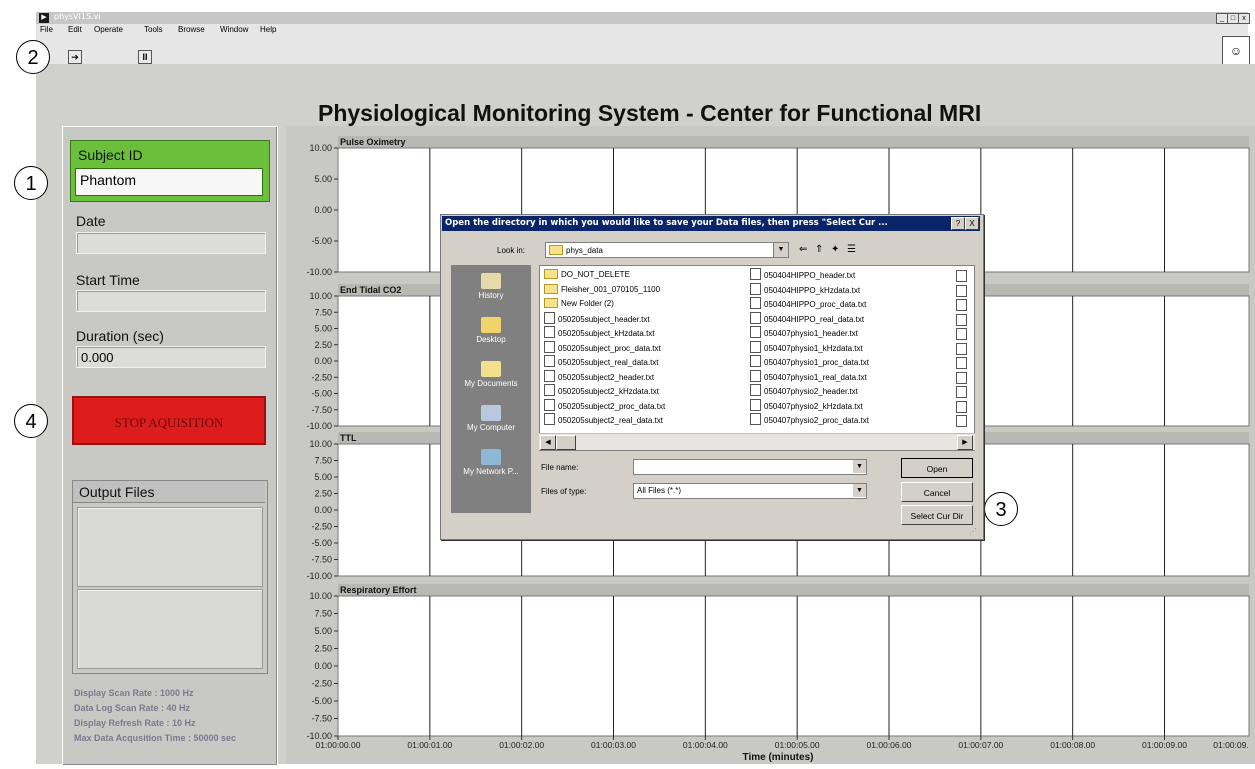  Describe the element at coordinates (587, 303) in the screenshot. I see `file-name: New Folder (2)` at that location.